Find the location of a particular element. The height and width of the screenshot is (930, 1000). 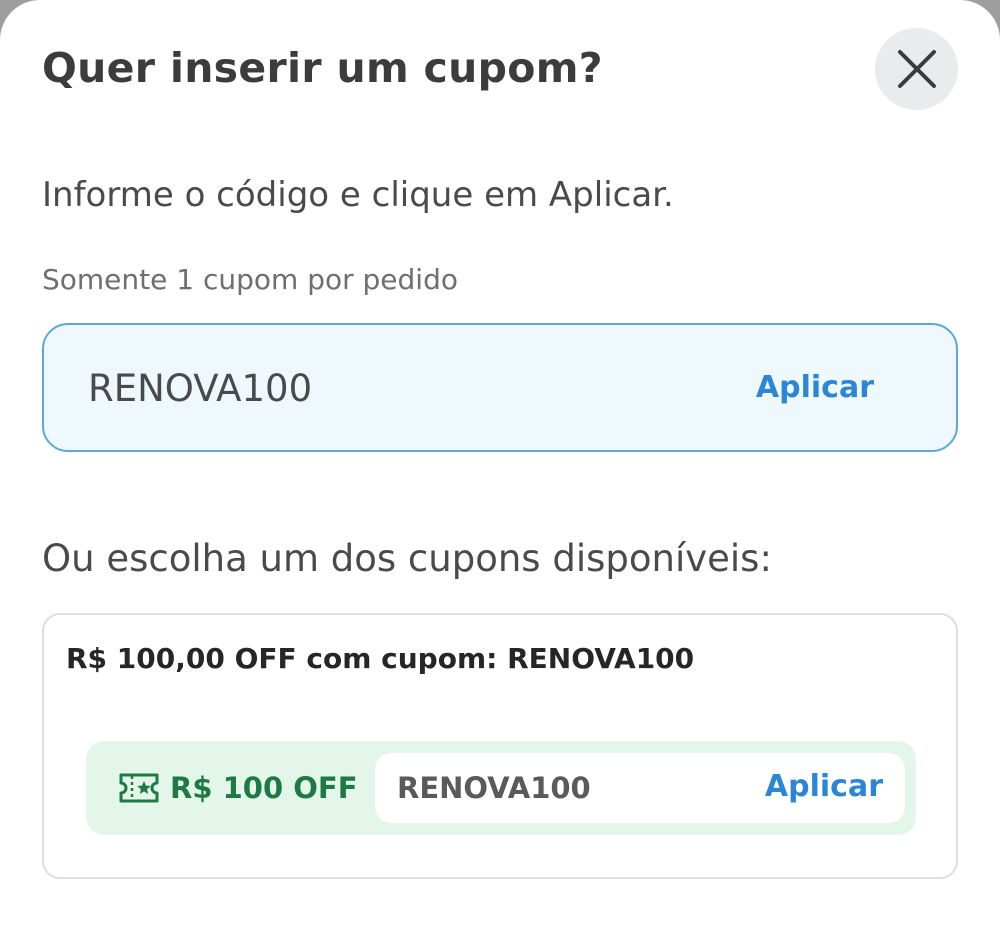

close-button is located at coordinates (916, 69).